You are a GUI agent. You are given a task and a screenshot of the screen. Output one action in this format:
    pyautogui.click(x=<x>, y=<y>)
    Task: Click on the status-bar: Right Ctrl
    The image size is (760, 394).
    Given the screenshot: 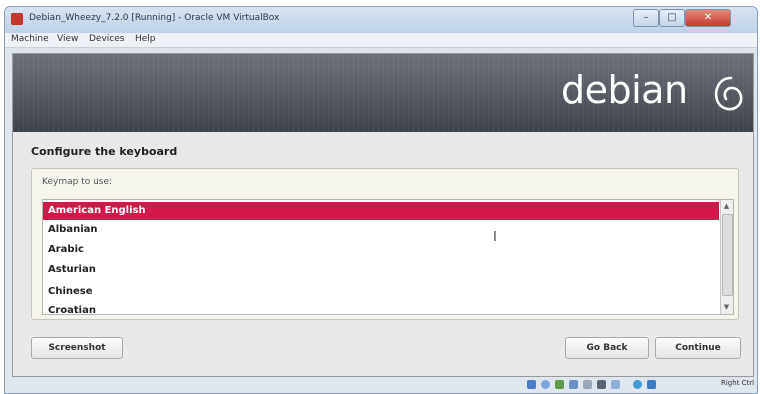 What is the action you would take?
    pyautogui.click(x=381, y=385)
    